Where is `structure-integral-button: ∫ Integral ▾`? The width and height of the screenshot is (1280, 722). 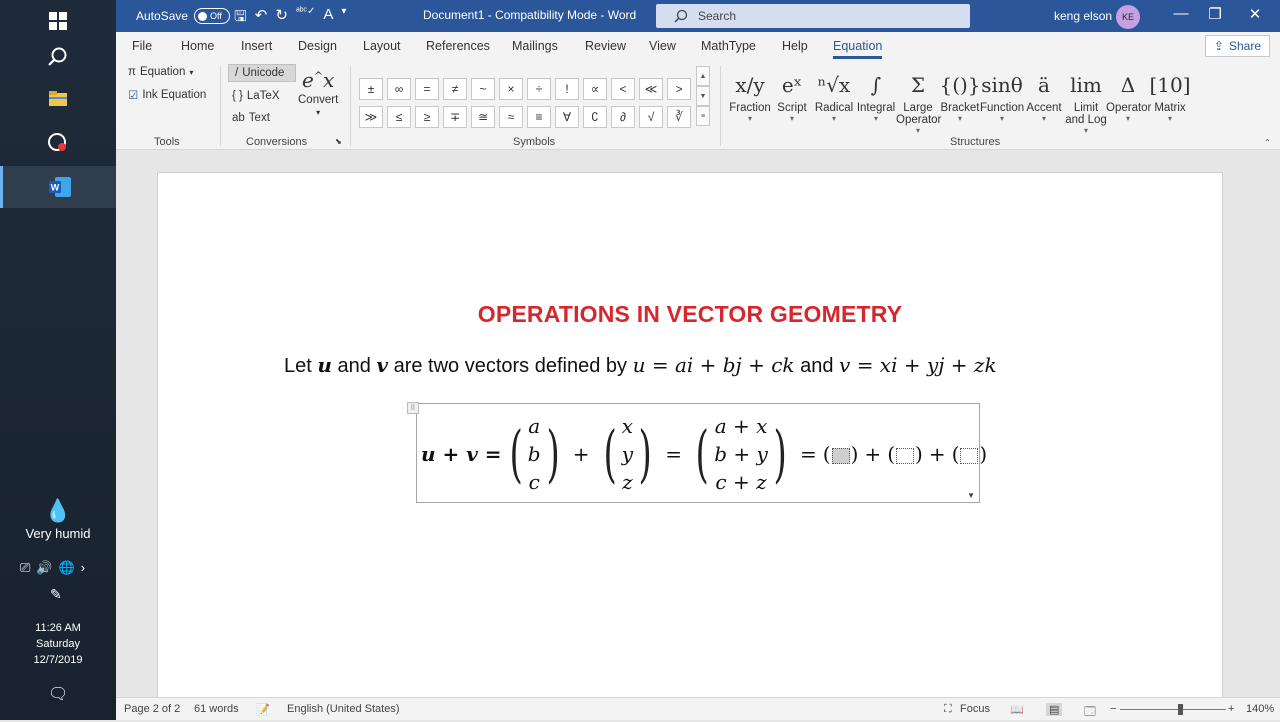 structure-integral-button: ∫ Integral ▾ is located at coordinates (876, 95).